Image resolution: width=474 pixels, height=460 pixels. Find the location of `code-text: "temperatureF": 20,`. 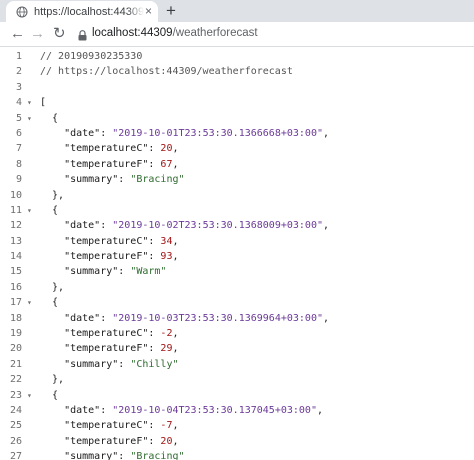

code-text: "temperatureF": 20, is located at coordinates (109, 441).